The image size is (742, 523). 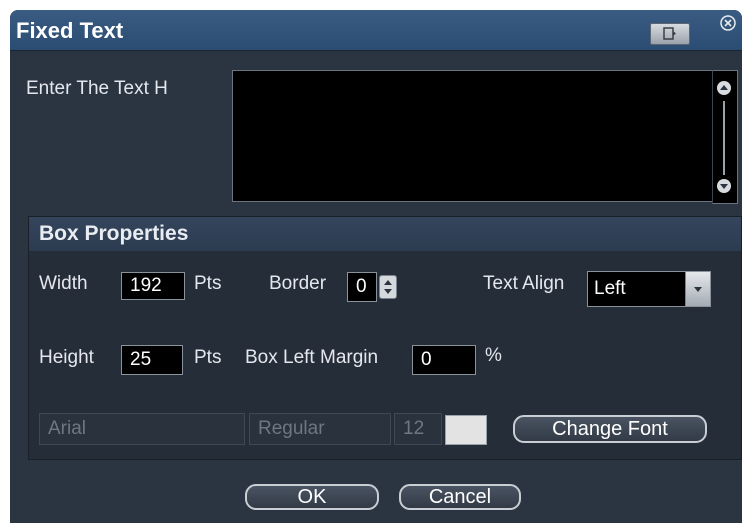 What do you see at coordinates (460, 497) in the screenshot?
I see `cancel-button: Cancel` at bounding box center [460, 497].